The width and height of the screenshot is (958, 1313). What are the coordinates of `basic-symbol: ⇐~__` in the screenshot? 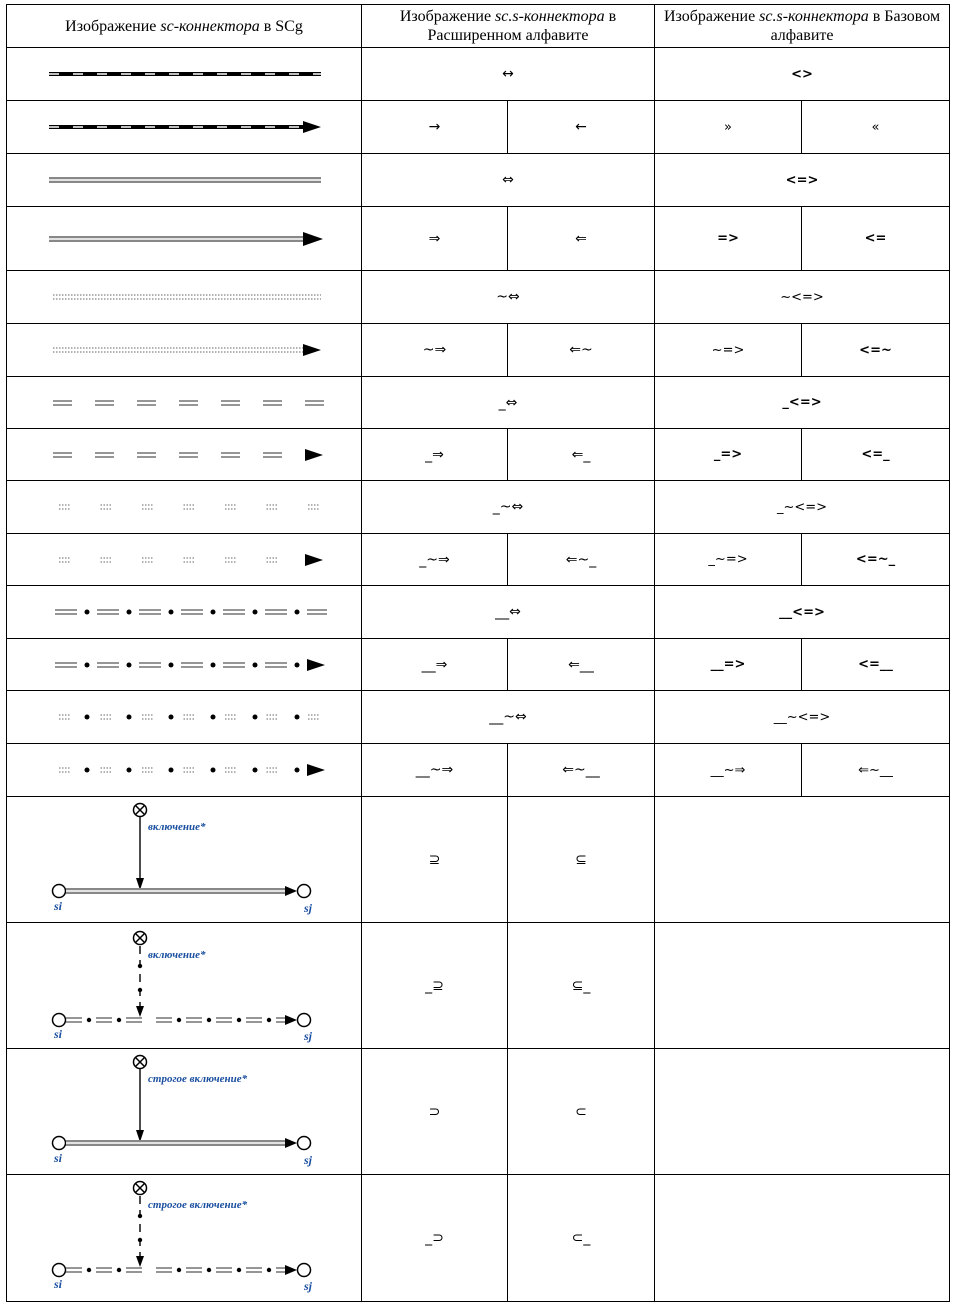 It's located at (876, 770).